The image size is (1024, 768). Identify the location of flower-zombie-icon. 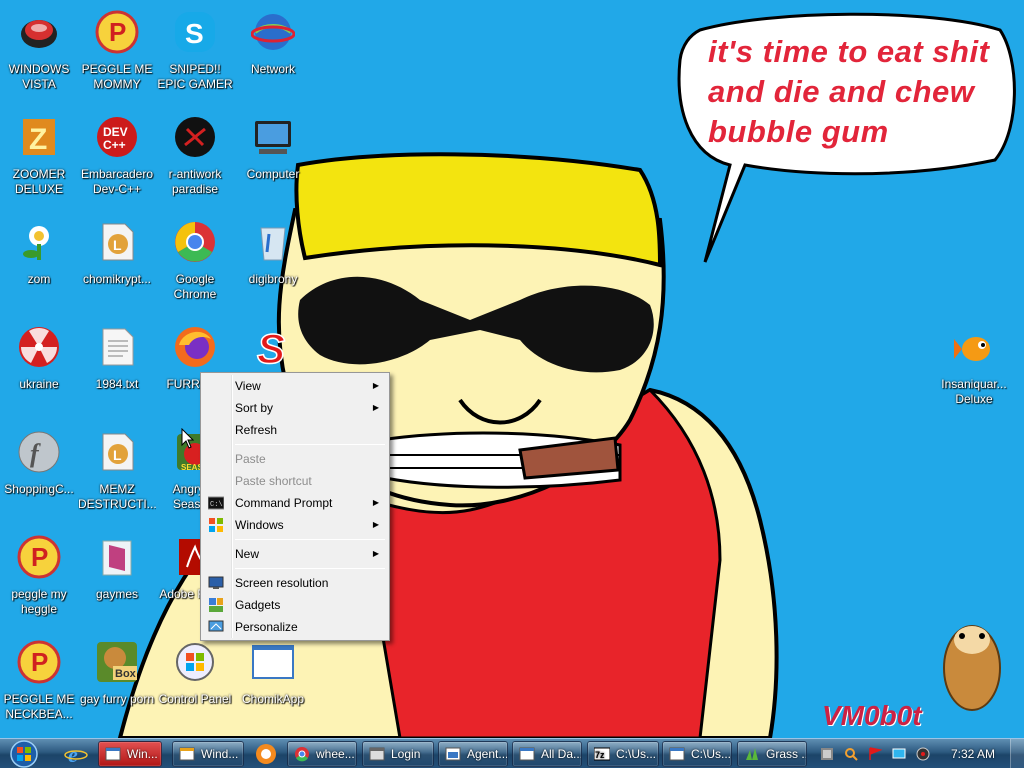
(39, 242).